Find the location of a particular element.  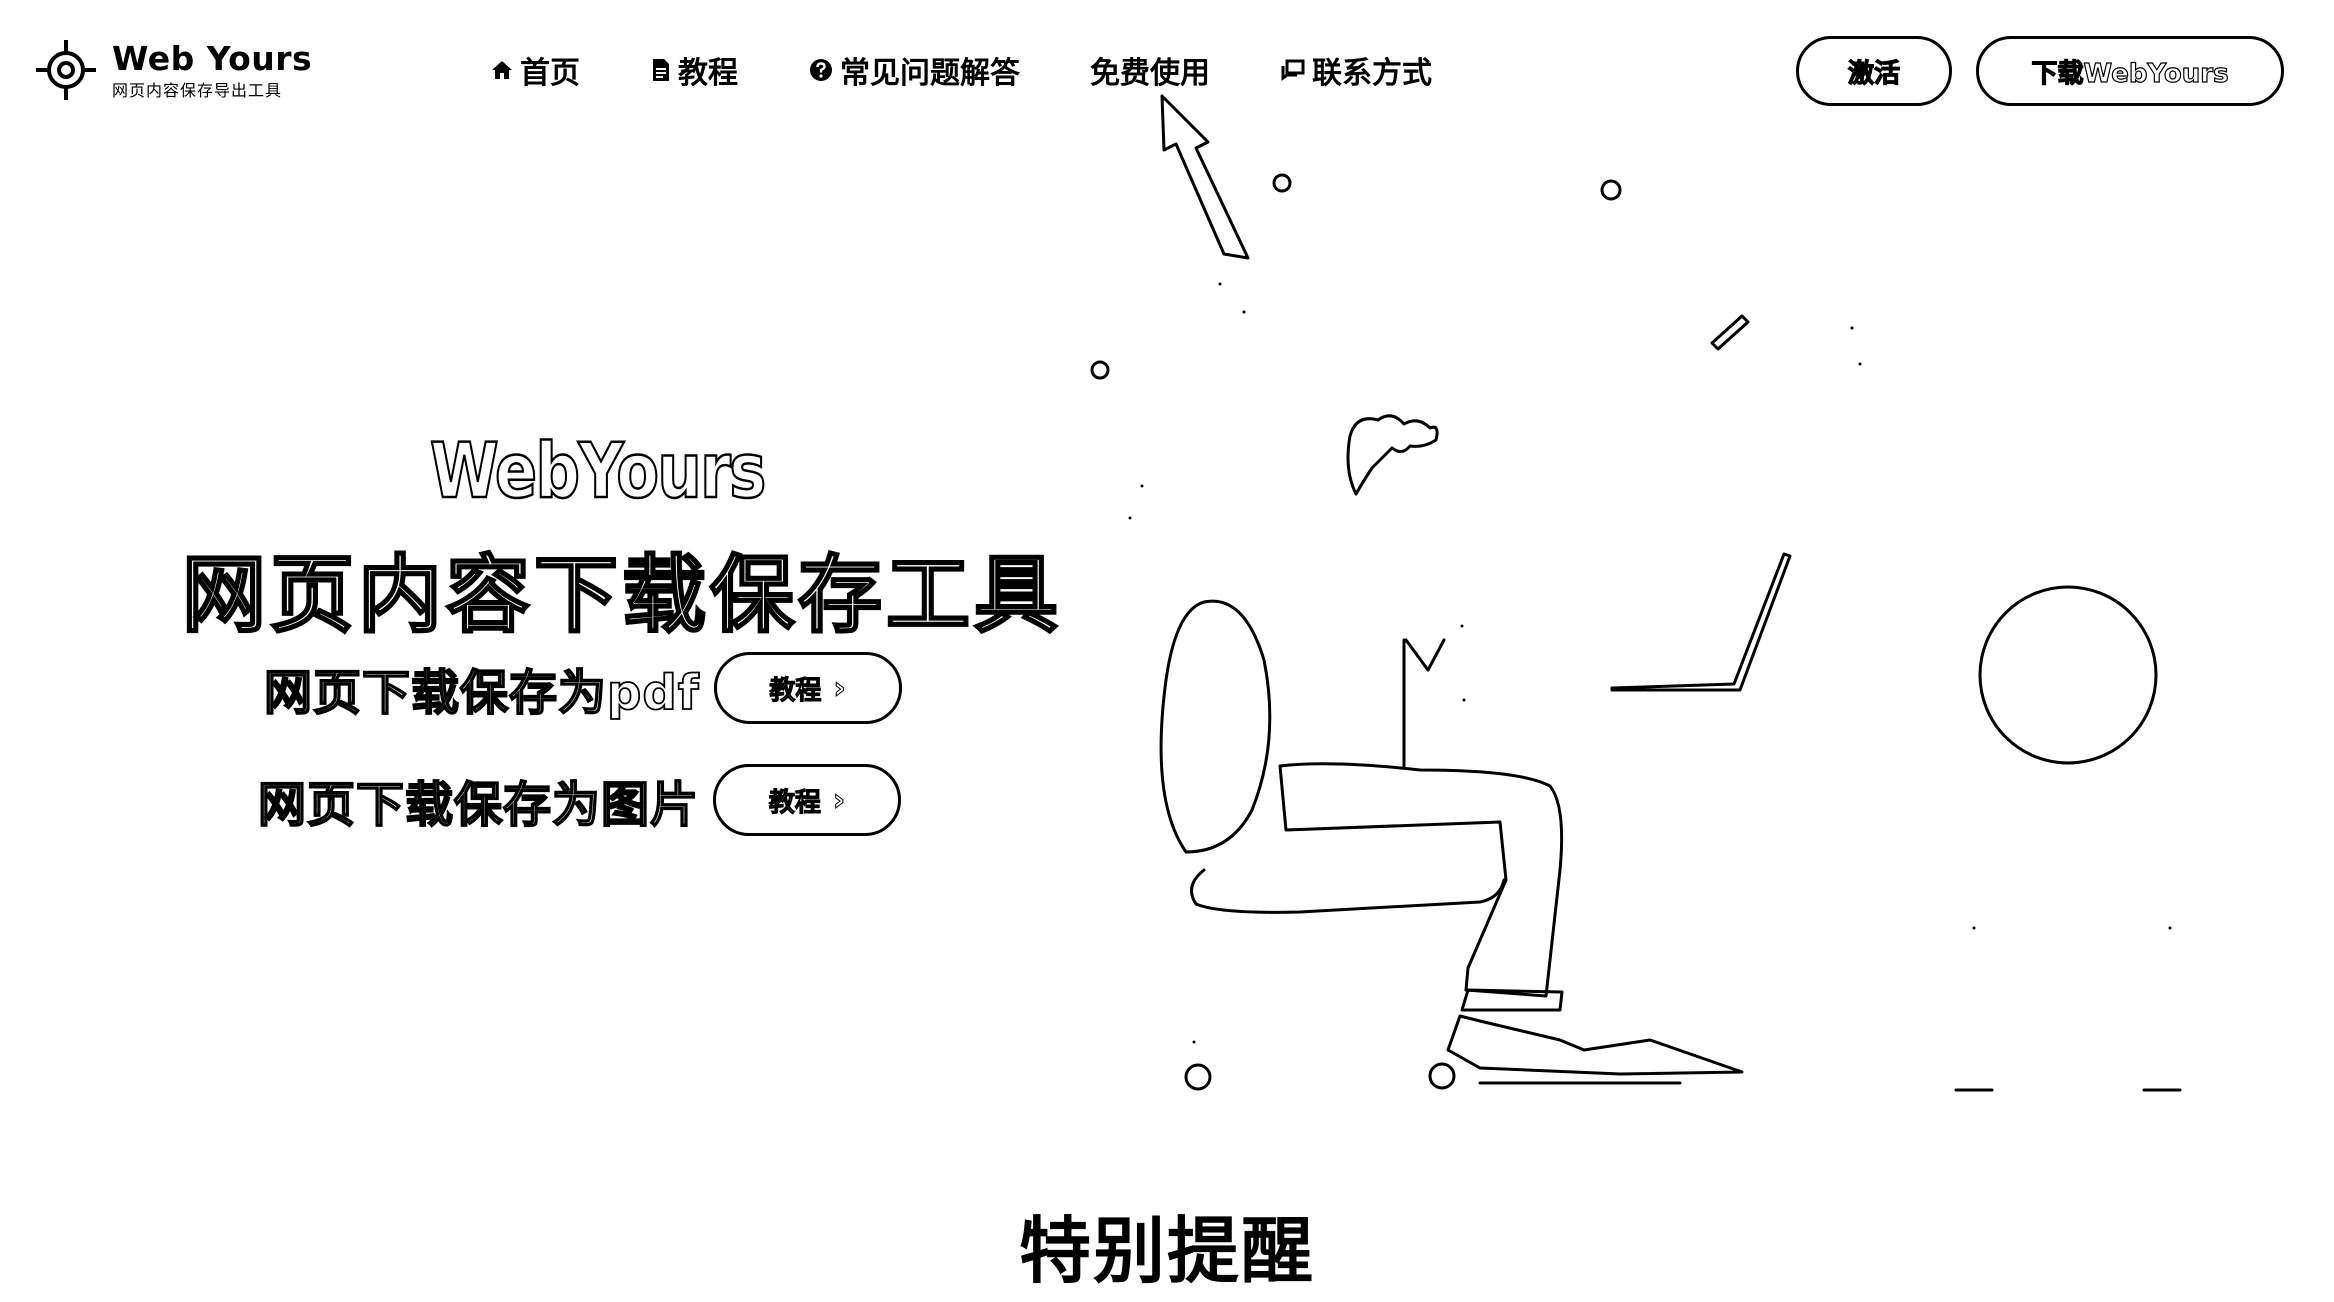

document-icon is located at coordinates (661, 70).